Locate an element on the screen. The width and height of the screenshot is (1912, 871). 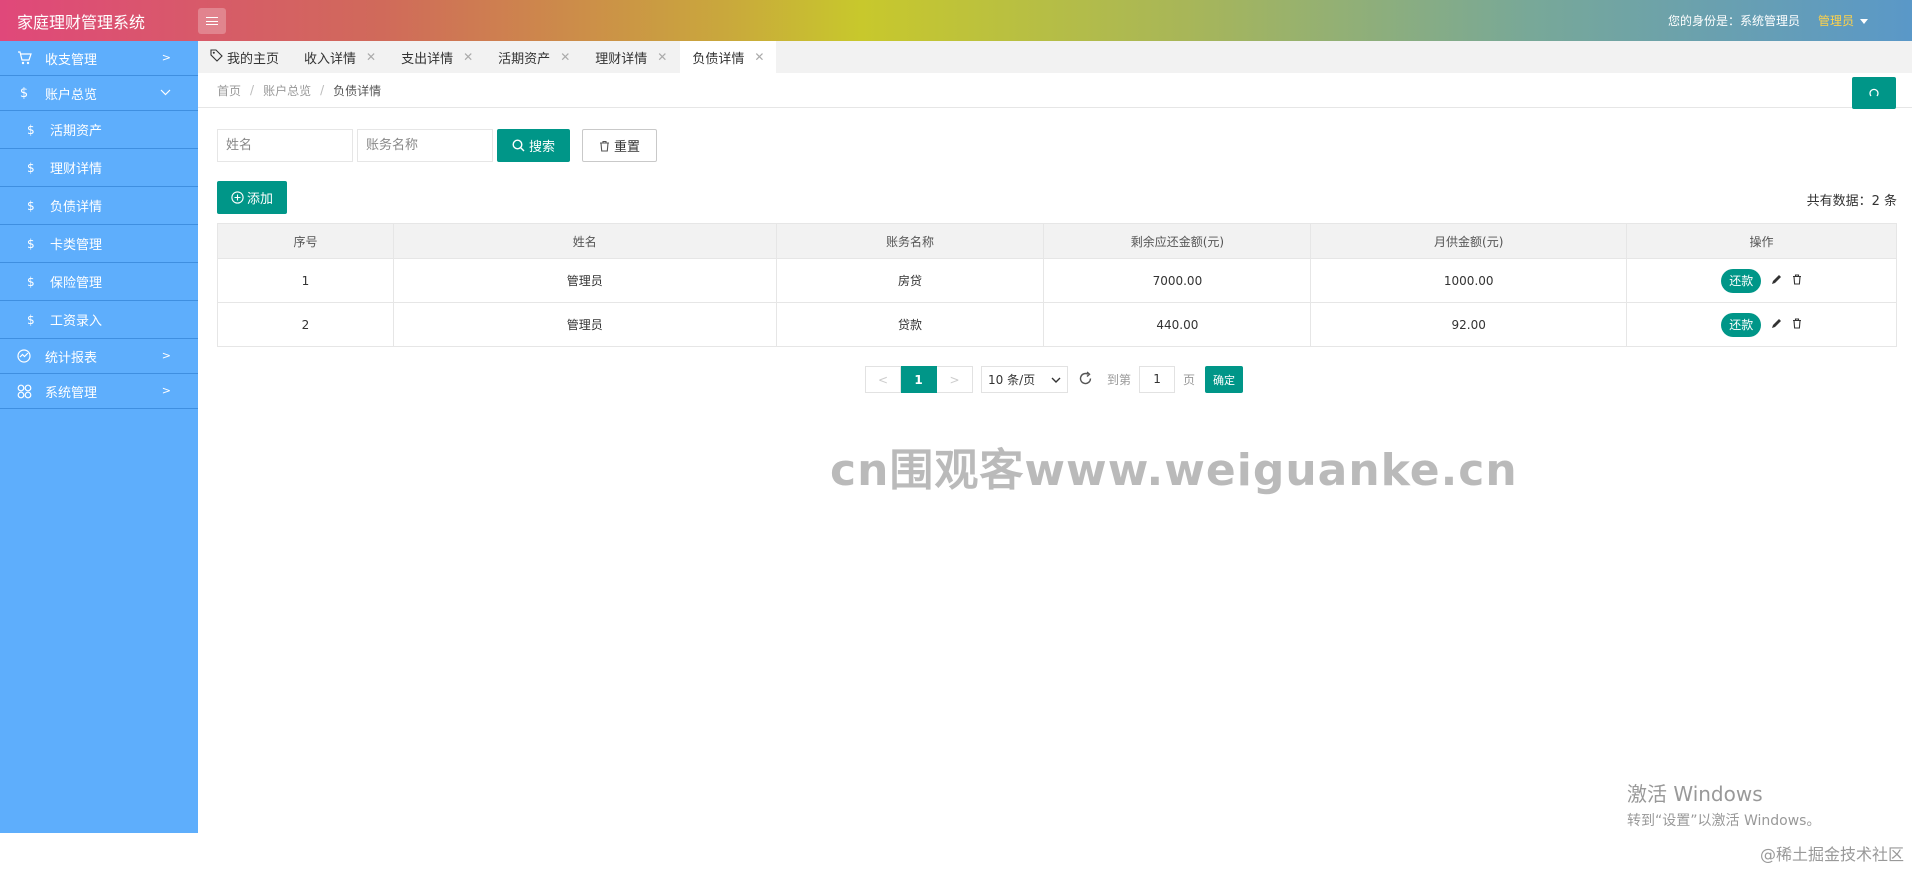
sidebar-item-label: 活期资产 is located at coordinates (76, 131).